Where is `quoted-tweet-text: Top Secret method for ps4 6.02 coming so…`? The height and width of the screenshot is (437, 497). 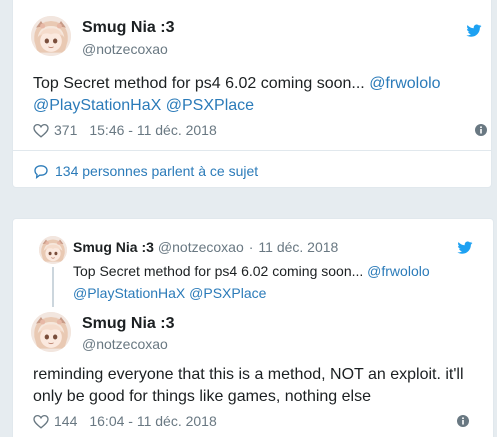
quoted-tweet-text: Top Secret method for ps4 6.02 coming so… is located at coordinates (273, 282).